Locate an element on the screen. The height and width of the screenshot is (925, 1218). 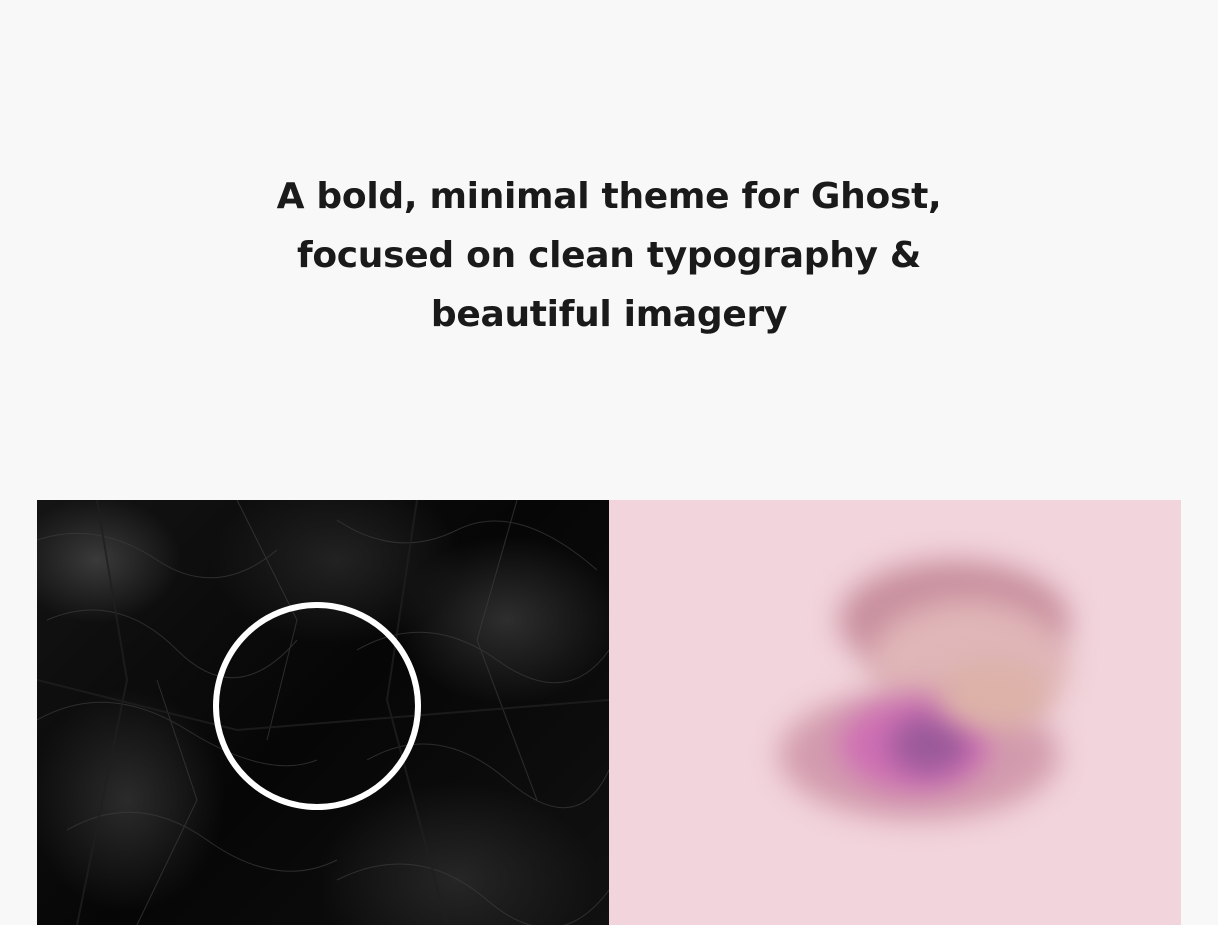
tagline-line-1: A bold, minimal theme for Ghost, is located at coordinates (609, 196).